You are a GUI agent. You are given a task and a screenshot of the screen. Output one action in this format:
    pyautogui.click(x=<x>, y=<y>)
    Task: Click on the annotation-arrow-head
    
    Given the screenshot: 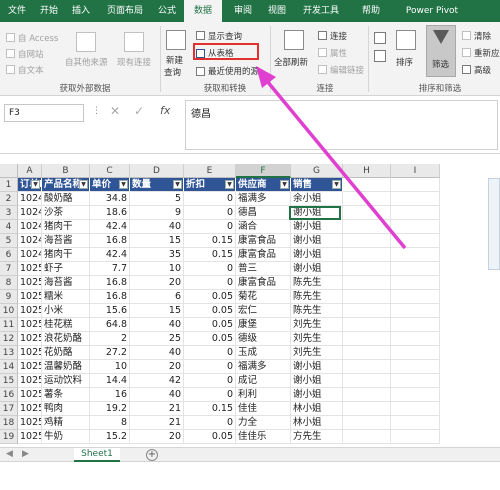 What is the action you would take?
    pyautogui.click(x=266, y=77)
    